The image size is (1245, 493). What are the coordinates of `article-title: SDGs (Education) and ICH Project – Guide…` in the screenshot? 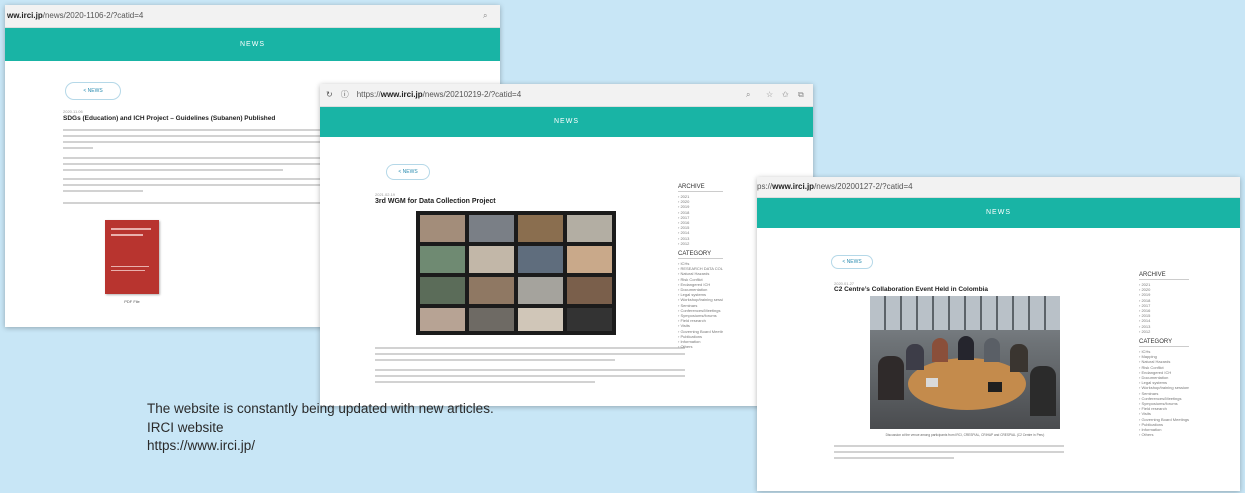 It's located at (169, 118).